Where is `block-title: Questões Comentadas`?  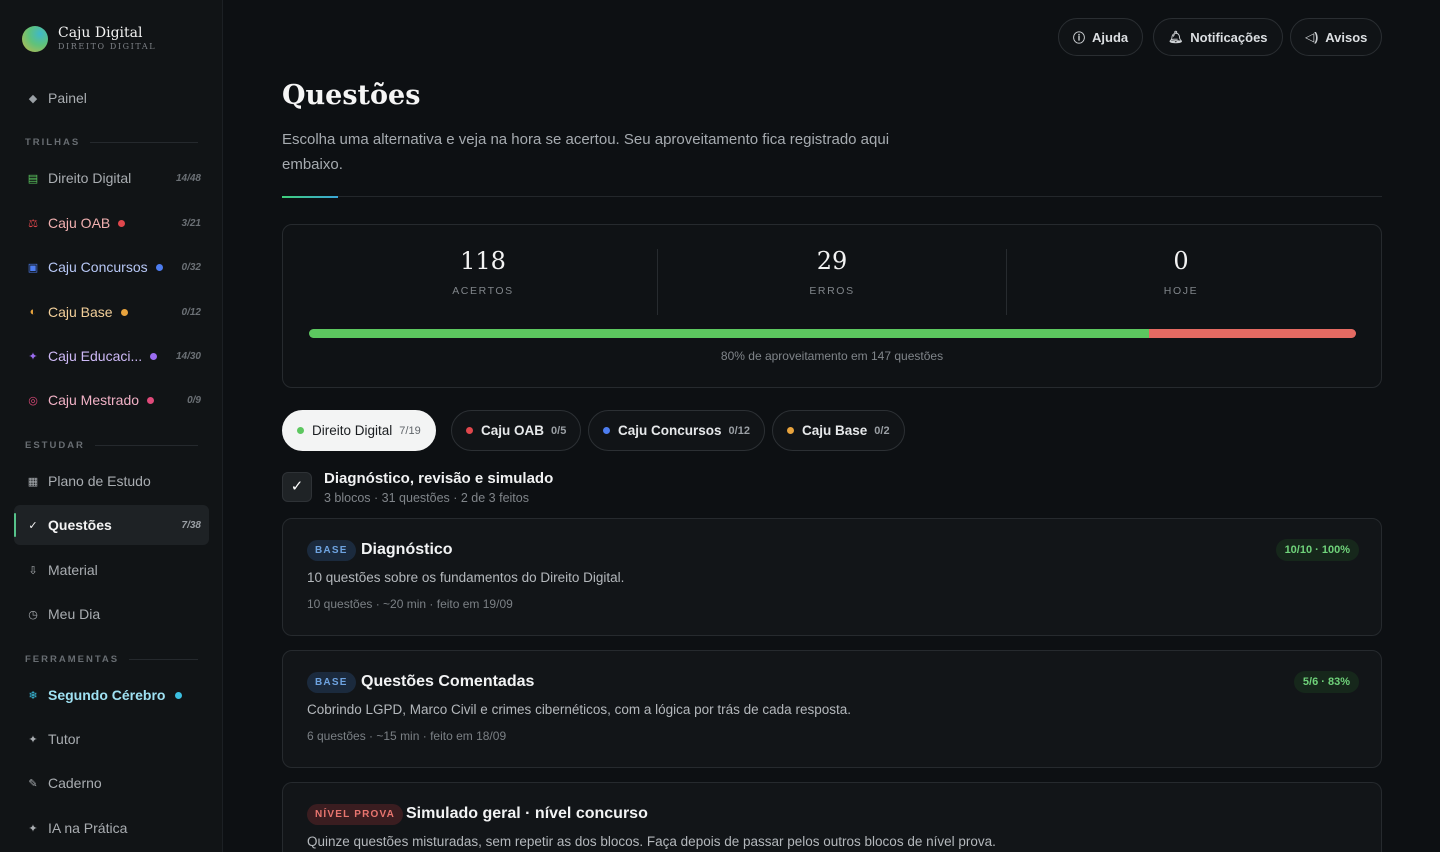 block-title: Questões Comentadas is located at coordinates (448, 681).